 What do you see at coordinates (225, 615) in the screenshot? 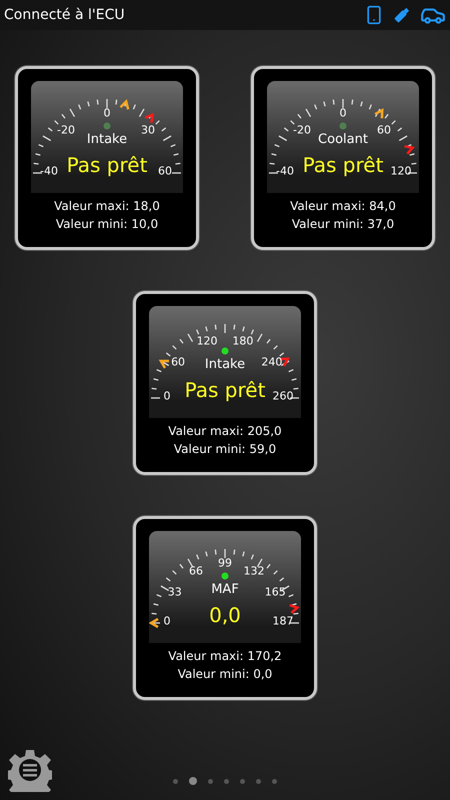
I see `gauge-value: 0,0` at bounding box center [225, 615].